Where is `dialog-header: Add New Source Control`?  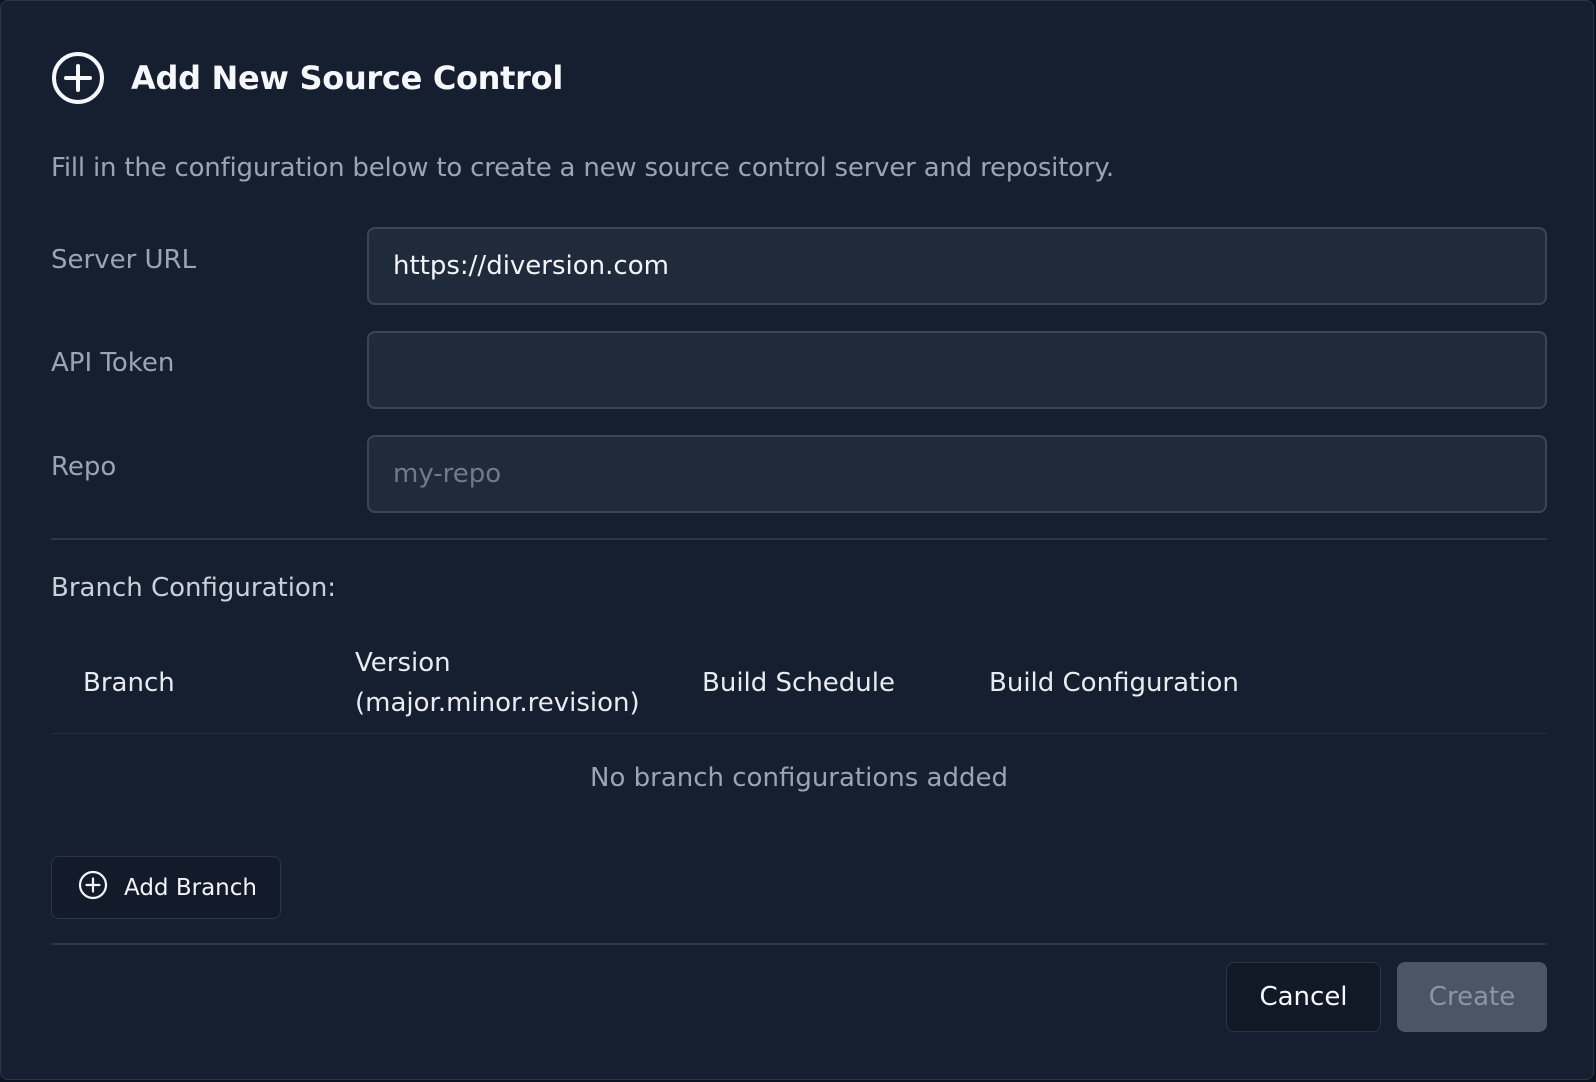
dialog-header: Add New Source Control is located at coordinates (307, 78).